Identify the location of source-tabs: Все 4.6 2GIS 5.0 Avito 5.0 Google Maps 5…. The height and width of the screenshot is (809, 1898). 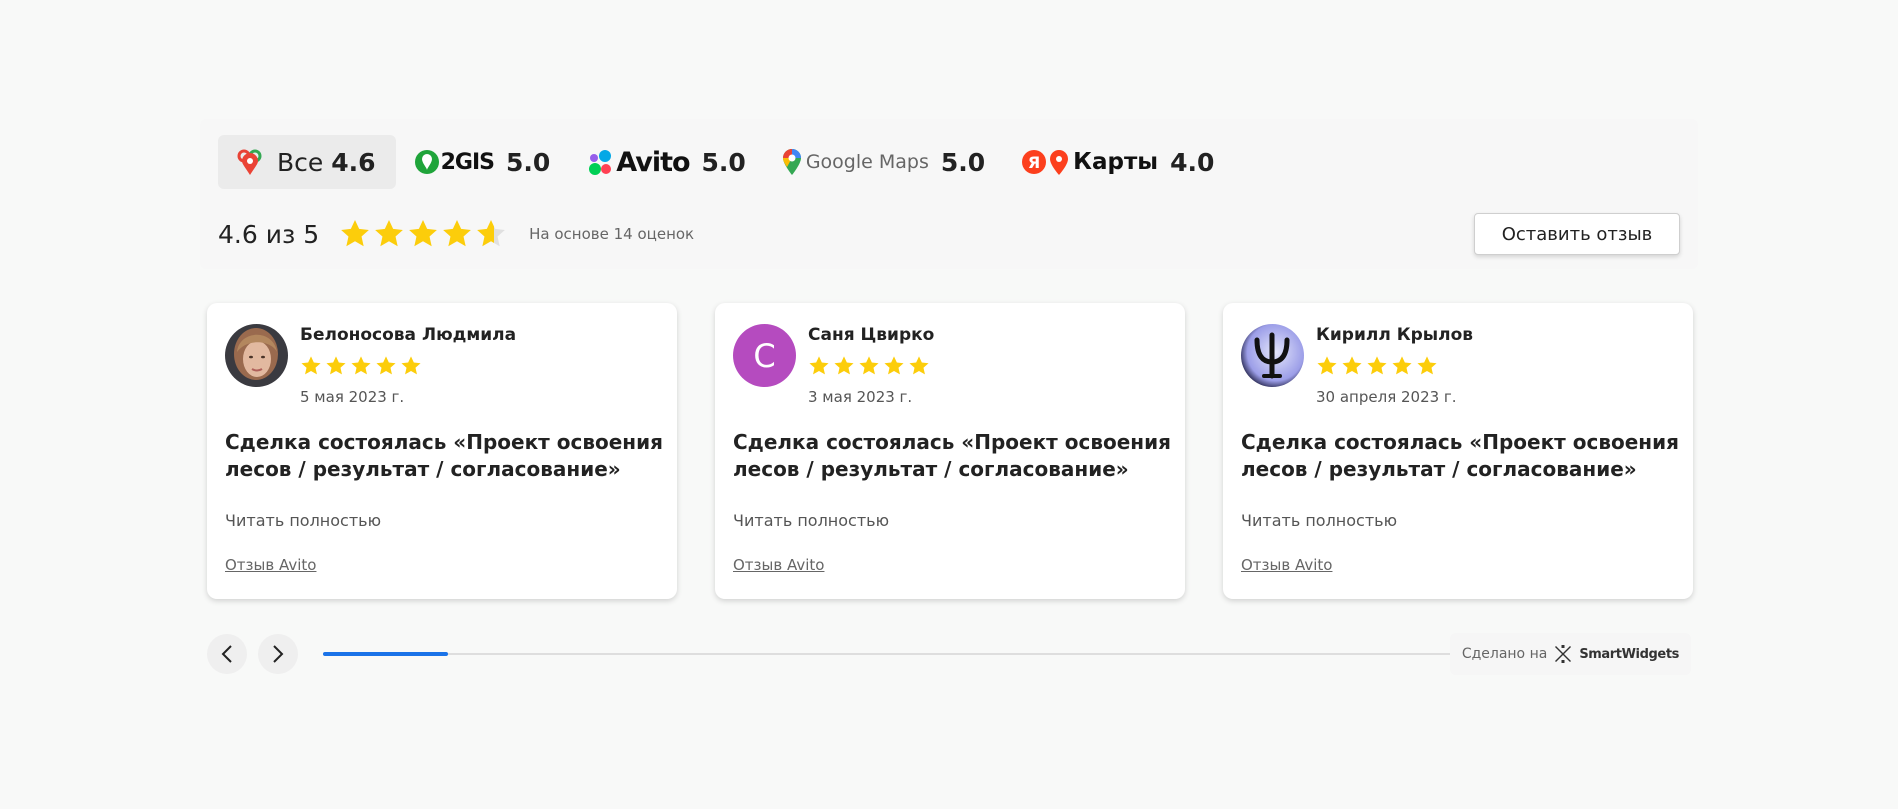
(725, 162).